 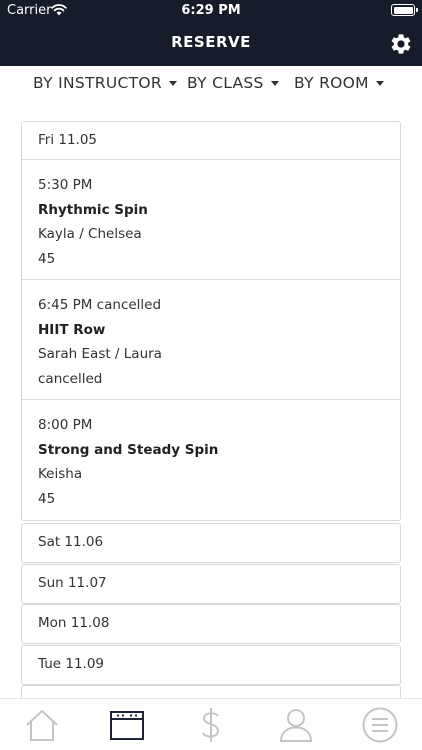 I want to click on session-instructor: Kayla / Chelsea, so click(x=90, y=234).